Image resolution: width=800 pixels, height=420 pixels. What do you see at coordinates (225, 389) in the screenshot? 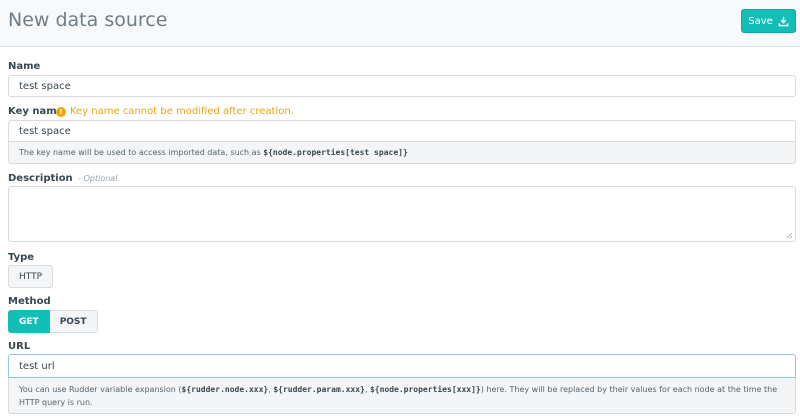
I see `url-help-code-node: ${rudder.node.xxx}` at bounding box center [225, 389].